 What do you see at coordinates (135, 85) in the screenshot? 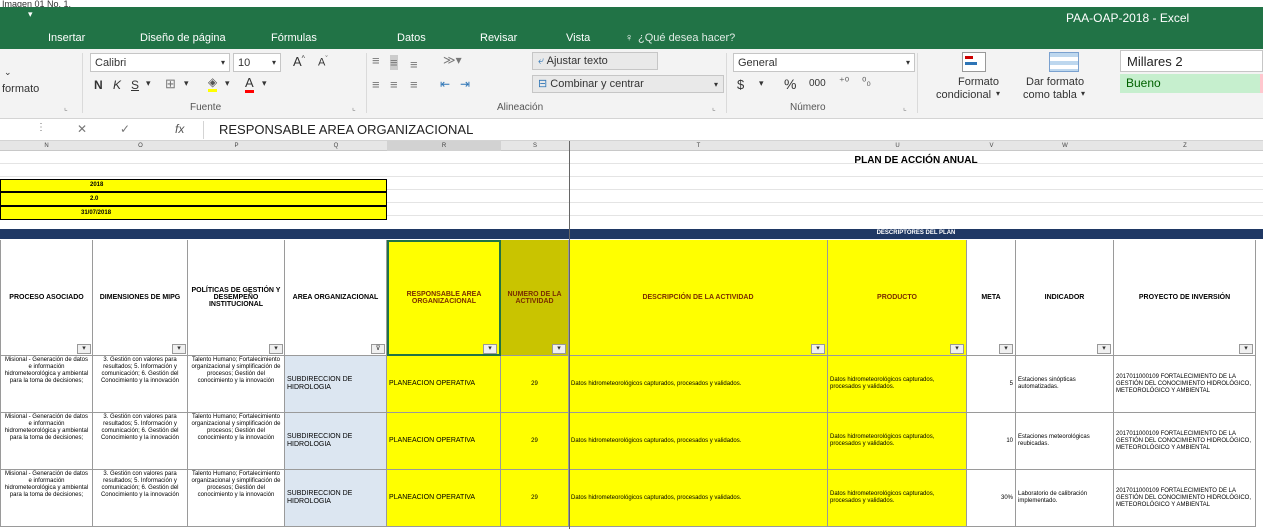
I see `underline-button: S` at bounding box center [135, 85].